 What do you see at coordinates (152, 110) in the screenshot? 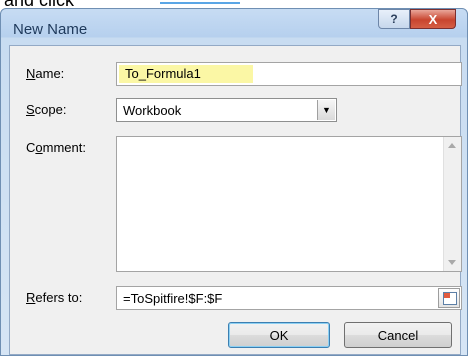
I see `scope-value: Workbook` at bounding box center [152, 110].